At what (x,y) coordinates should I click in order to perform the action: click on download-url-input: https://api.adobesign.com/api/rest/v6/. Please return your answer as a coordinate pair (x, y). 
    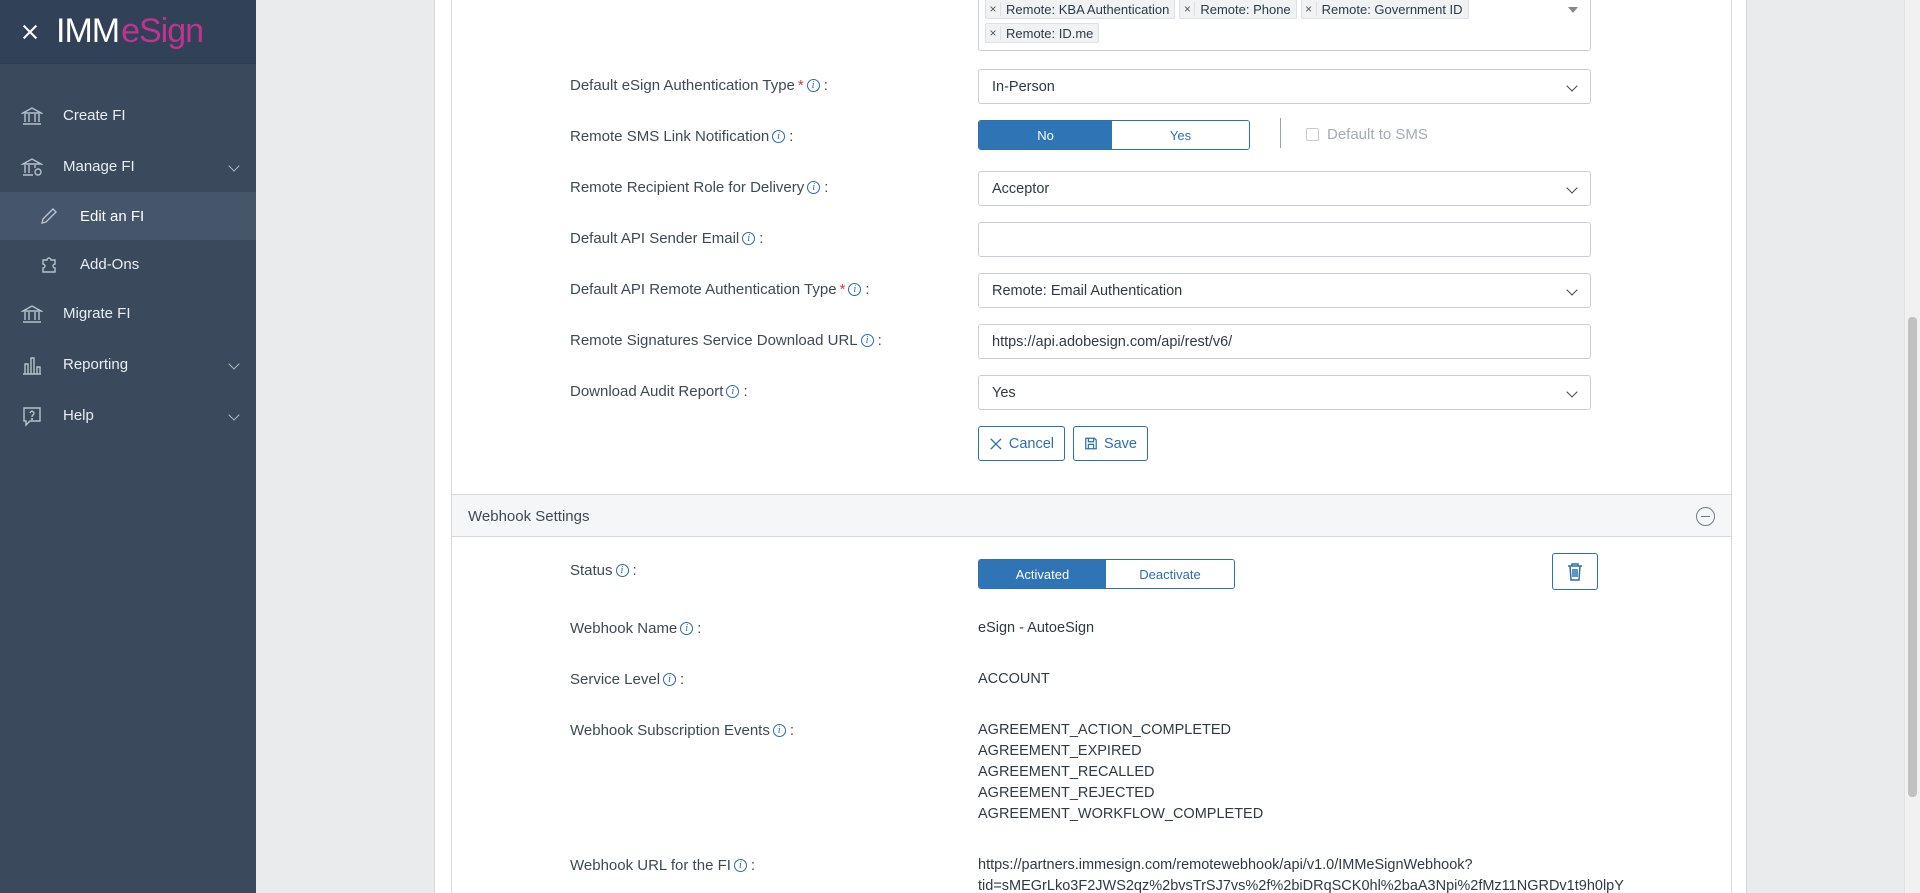
    Looking at the image, I should click on (1284, 341).